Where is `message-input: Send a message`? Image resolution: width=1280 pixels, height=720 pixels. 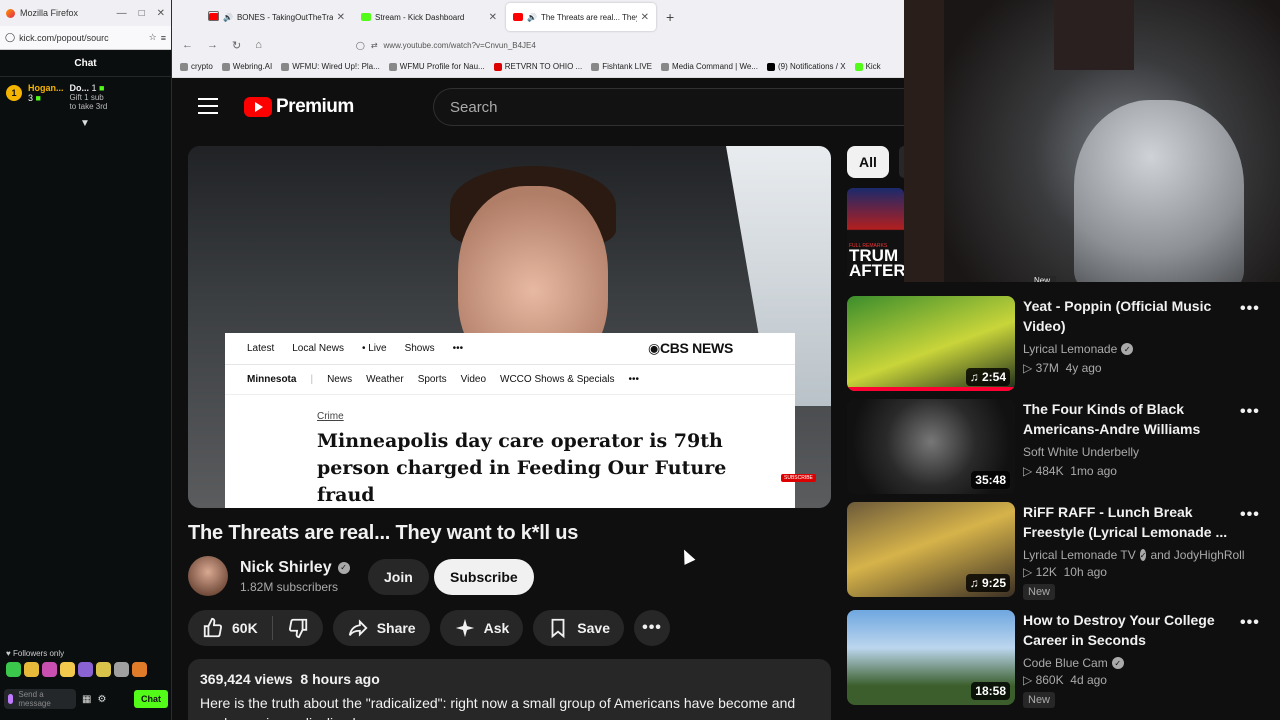
message-input: Send a message is located at coordinates (40, 699).